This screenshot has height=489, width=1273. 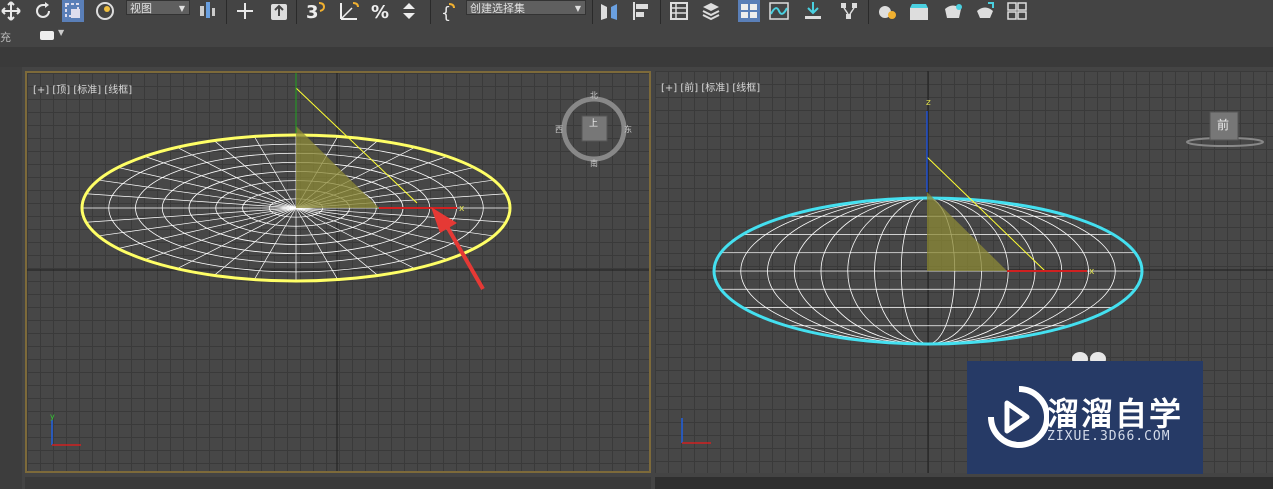 What do you see at coordinates (985, 11) in the screenshot?
I see `render-cloud-icon` at bounding box center [985, 11].